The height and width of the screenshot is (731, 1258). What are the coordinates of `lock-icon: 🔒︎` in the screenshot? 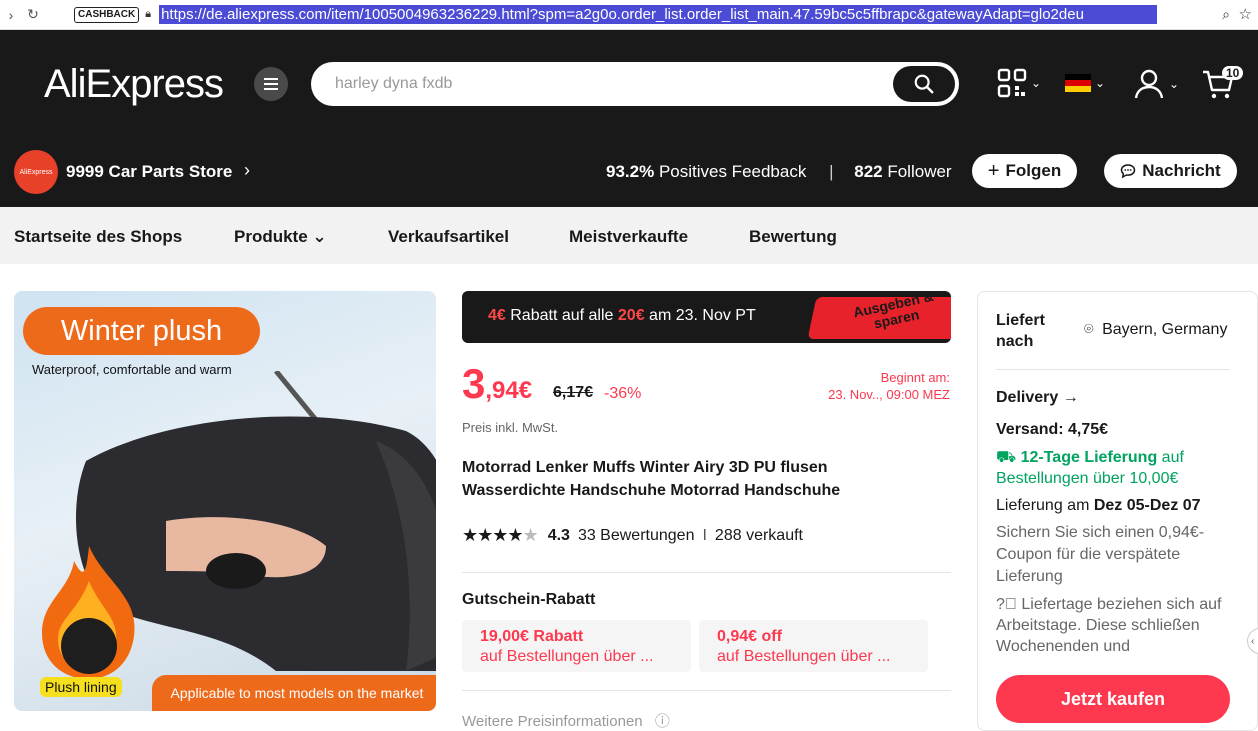 It's located at (148, 14).